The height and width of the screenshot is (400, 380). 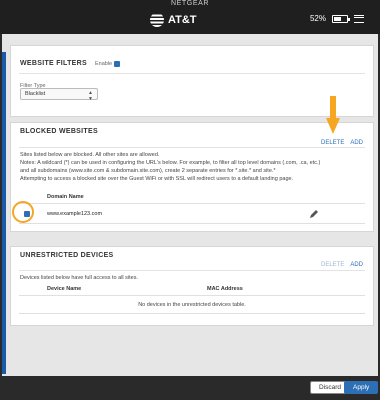 I want to click on blocked-delete-button: DELETE, so click(x=332, y=143).